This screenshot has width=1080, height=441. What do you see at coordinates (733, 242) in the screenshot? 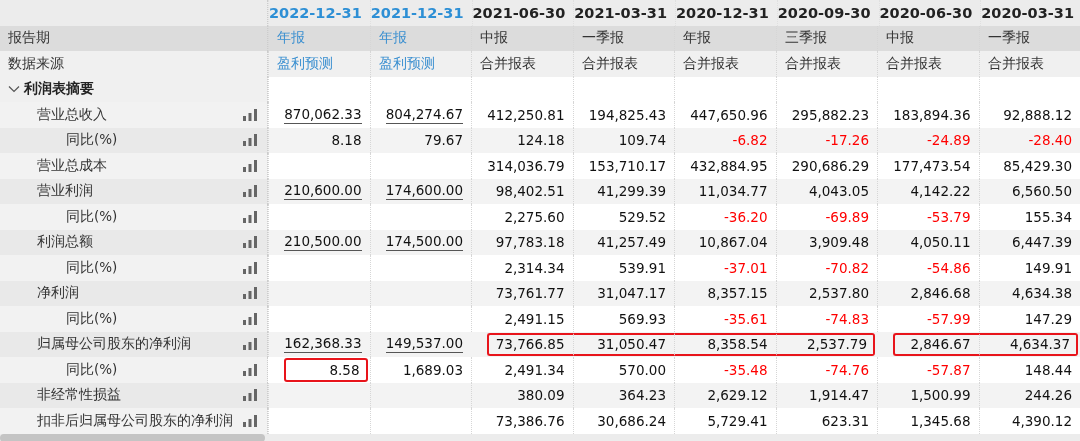
I see `table-cell: 10,867.04` at bounding box center [733, 242].